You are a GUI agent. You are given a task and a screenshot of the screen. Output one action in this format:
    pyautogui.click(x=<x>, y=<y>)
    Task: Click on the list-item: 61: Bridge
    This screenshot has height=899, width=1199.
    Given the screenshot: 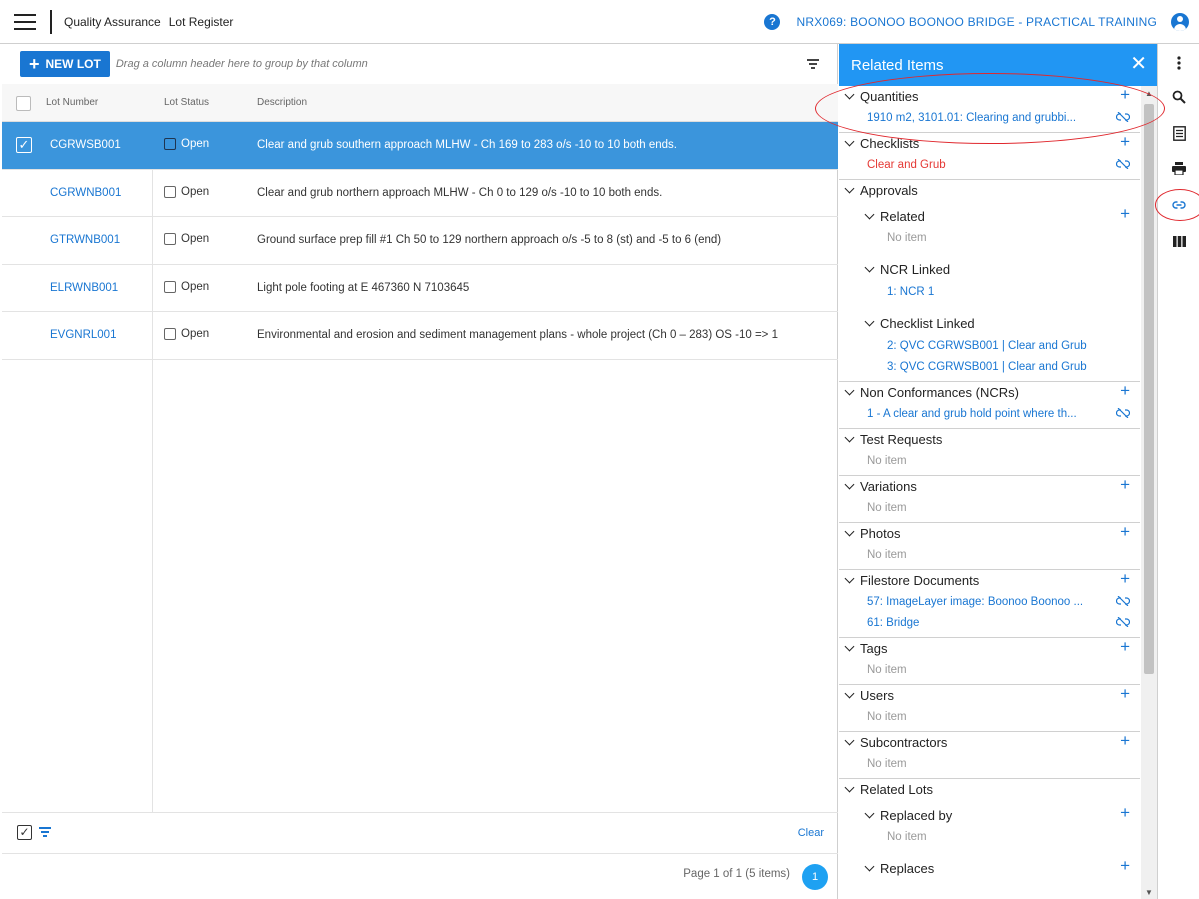 What is the action you would take?
    pyautogui.click(x=989, y=622)
    